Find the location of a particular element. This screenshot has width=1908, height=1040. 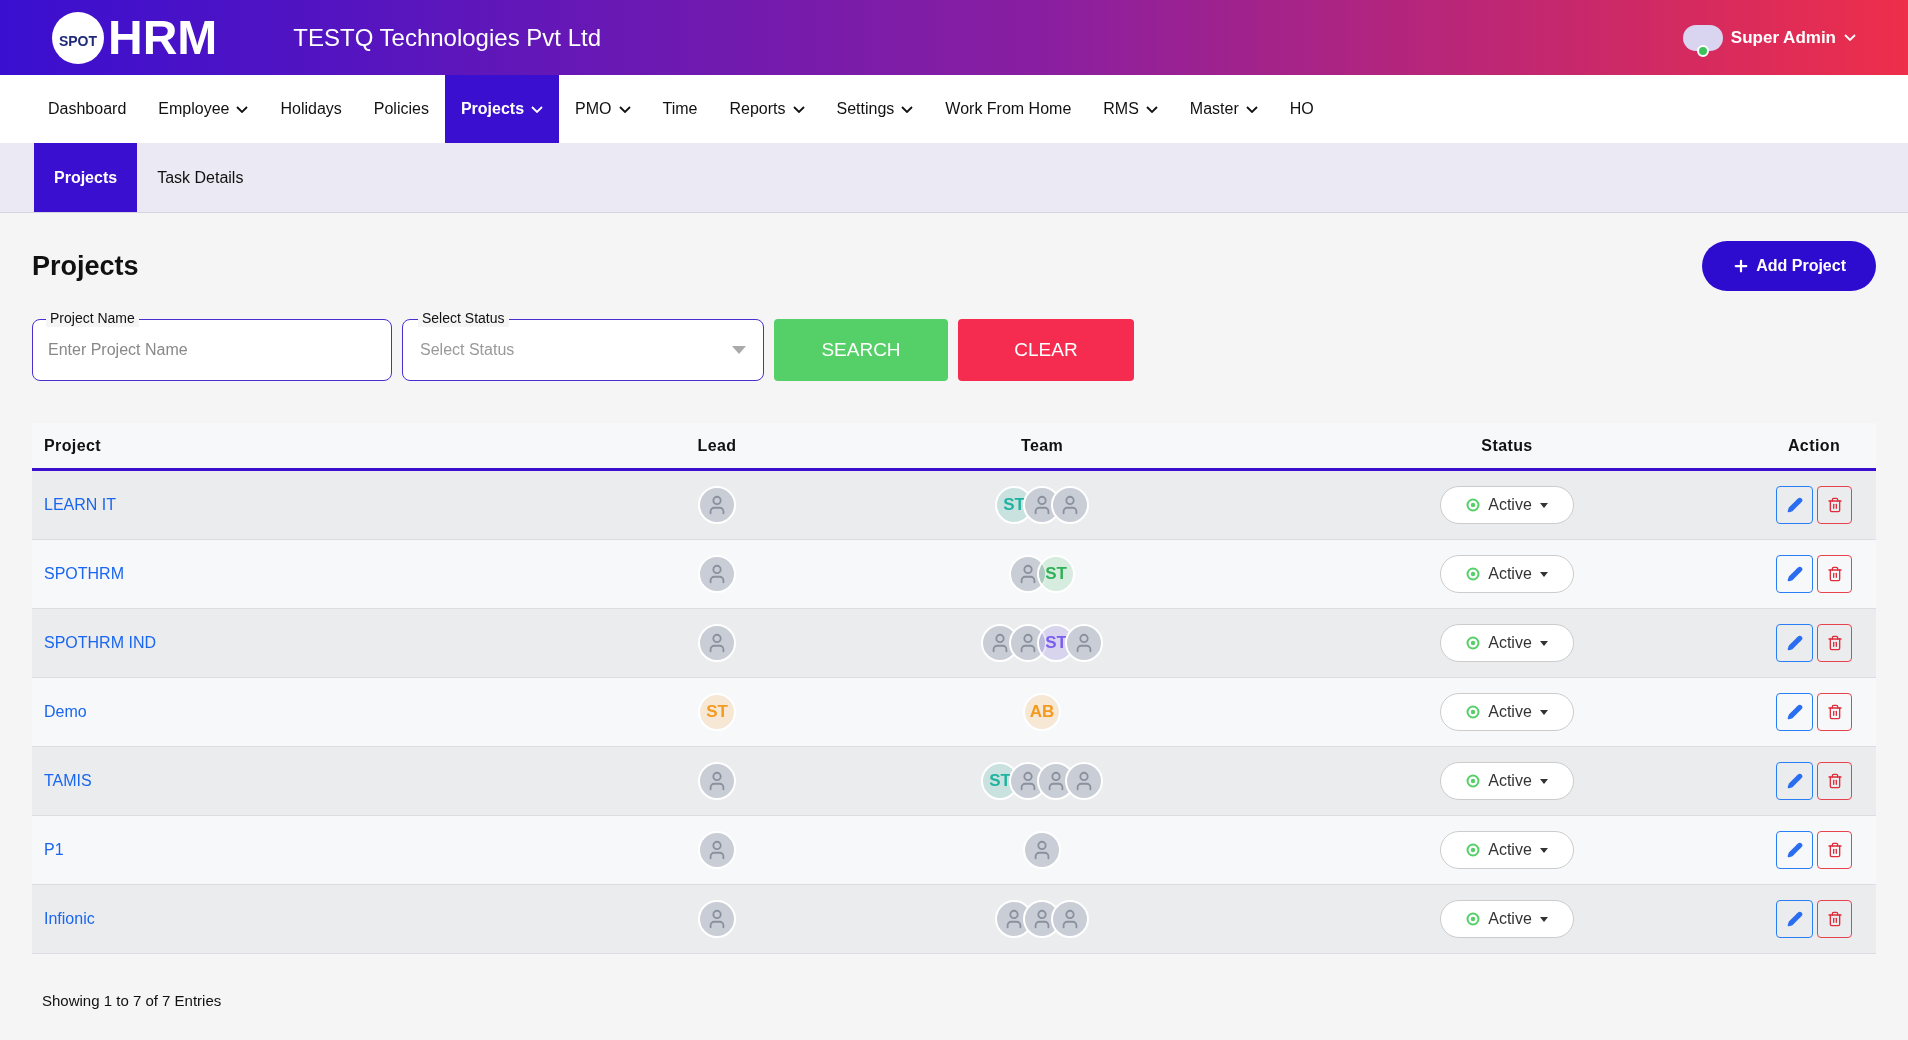

nav-item: Holidays is located at coordinates (311, 109).